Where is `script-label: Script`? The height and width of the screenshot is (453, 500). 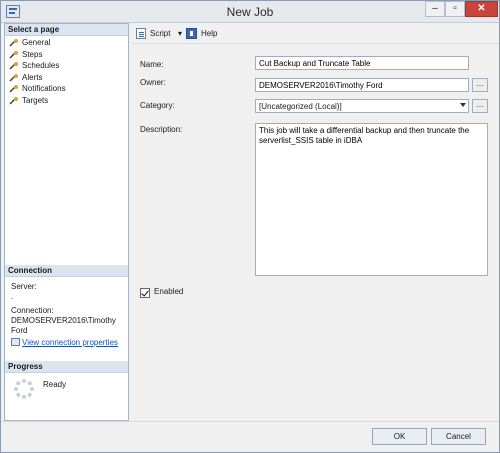 script-label: Script is located at coordinates (160, 33).